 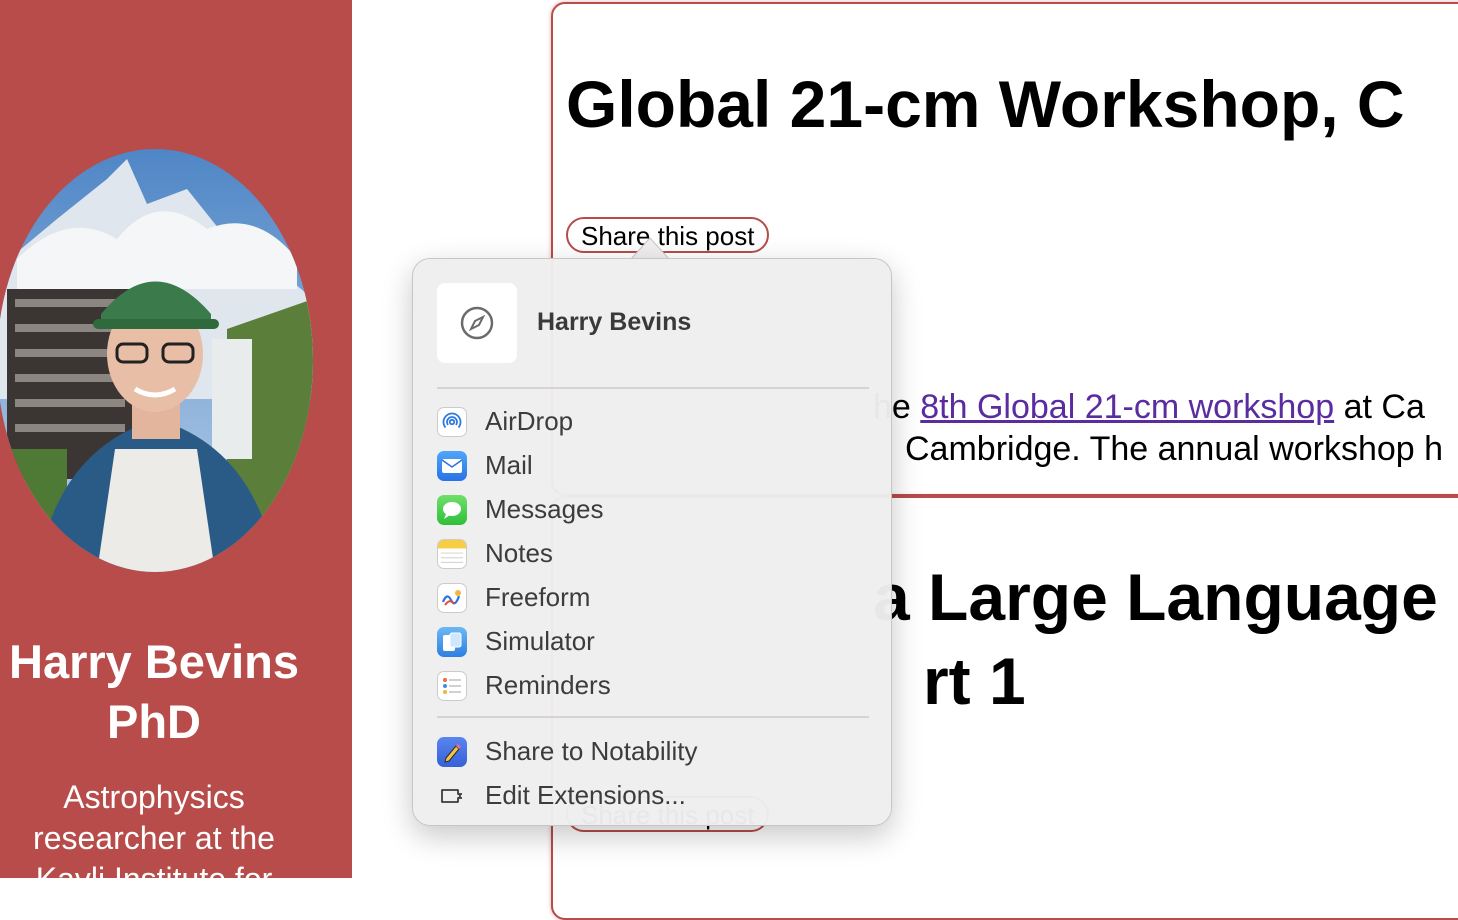 What do you see at coordinates (1379, 407) in the screenshot?
I see `post-excerpt-suffix: at Ca` at bounding box center [1379, 407].